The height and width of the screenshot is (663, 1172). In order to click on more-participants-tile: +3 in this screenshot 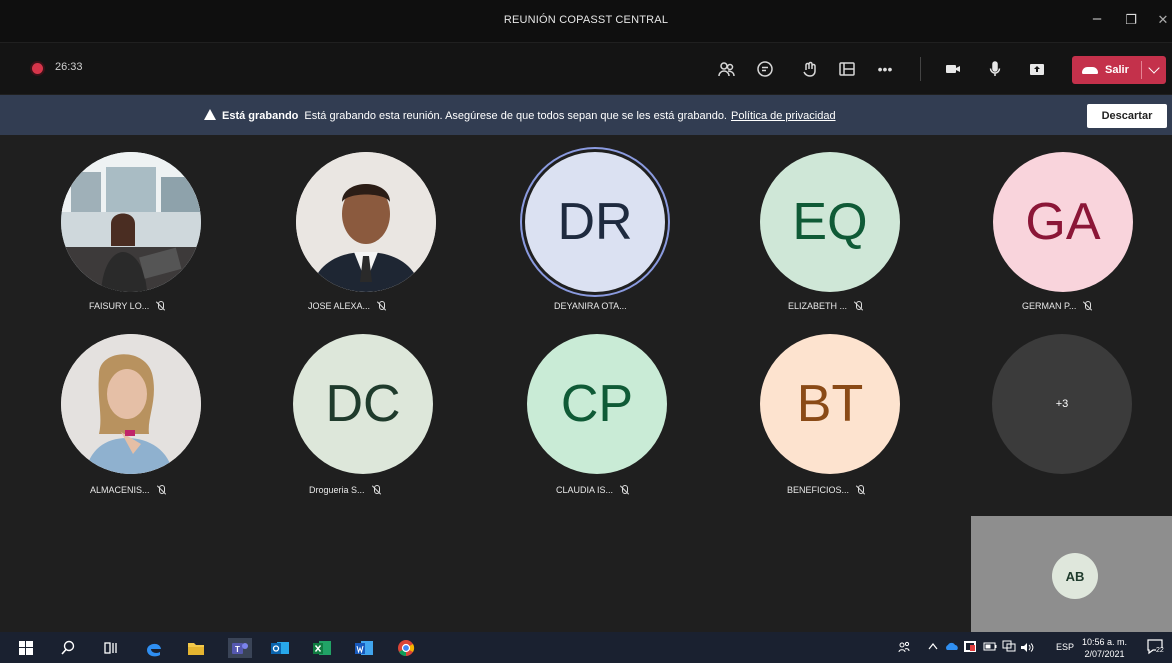, I will do `click(1062, 404)`.